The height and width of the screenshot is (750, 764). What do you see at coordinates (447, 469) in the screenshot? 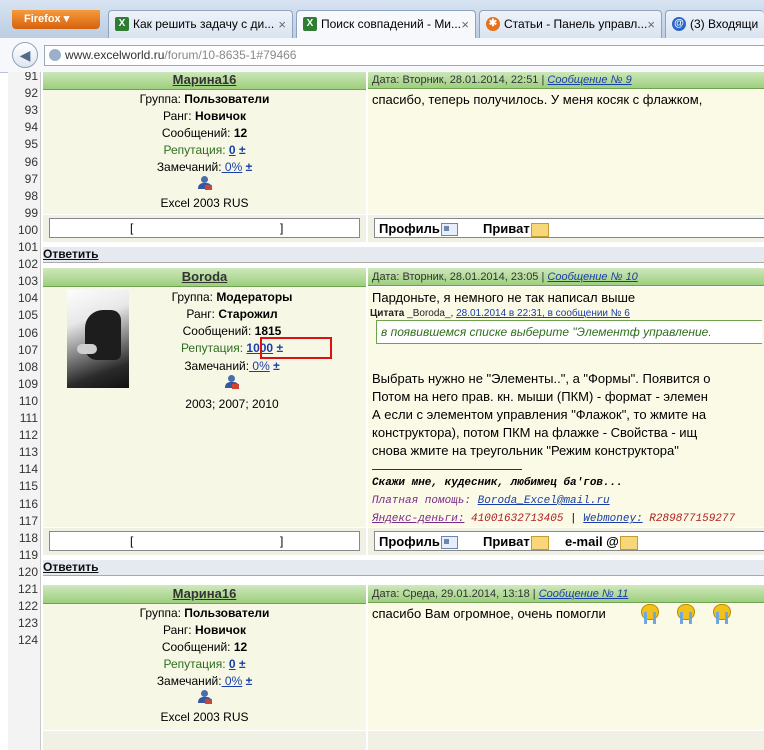
I see `signature-separator` at bounding box center [447, 469].